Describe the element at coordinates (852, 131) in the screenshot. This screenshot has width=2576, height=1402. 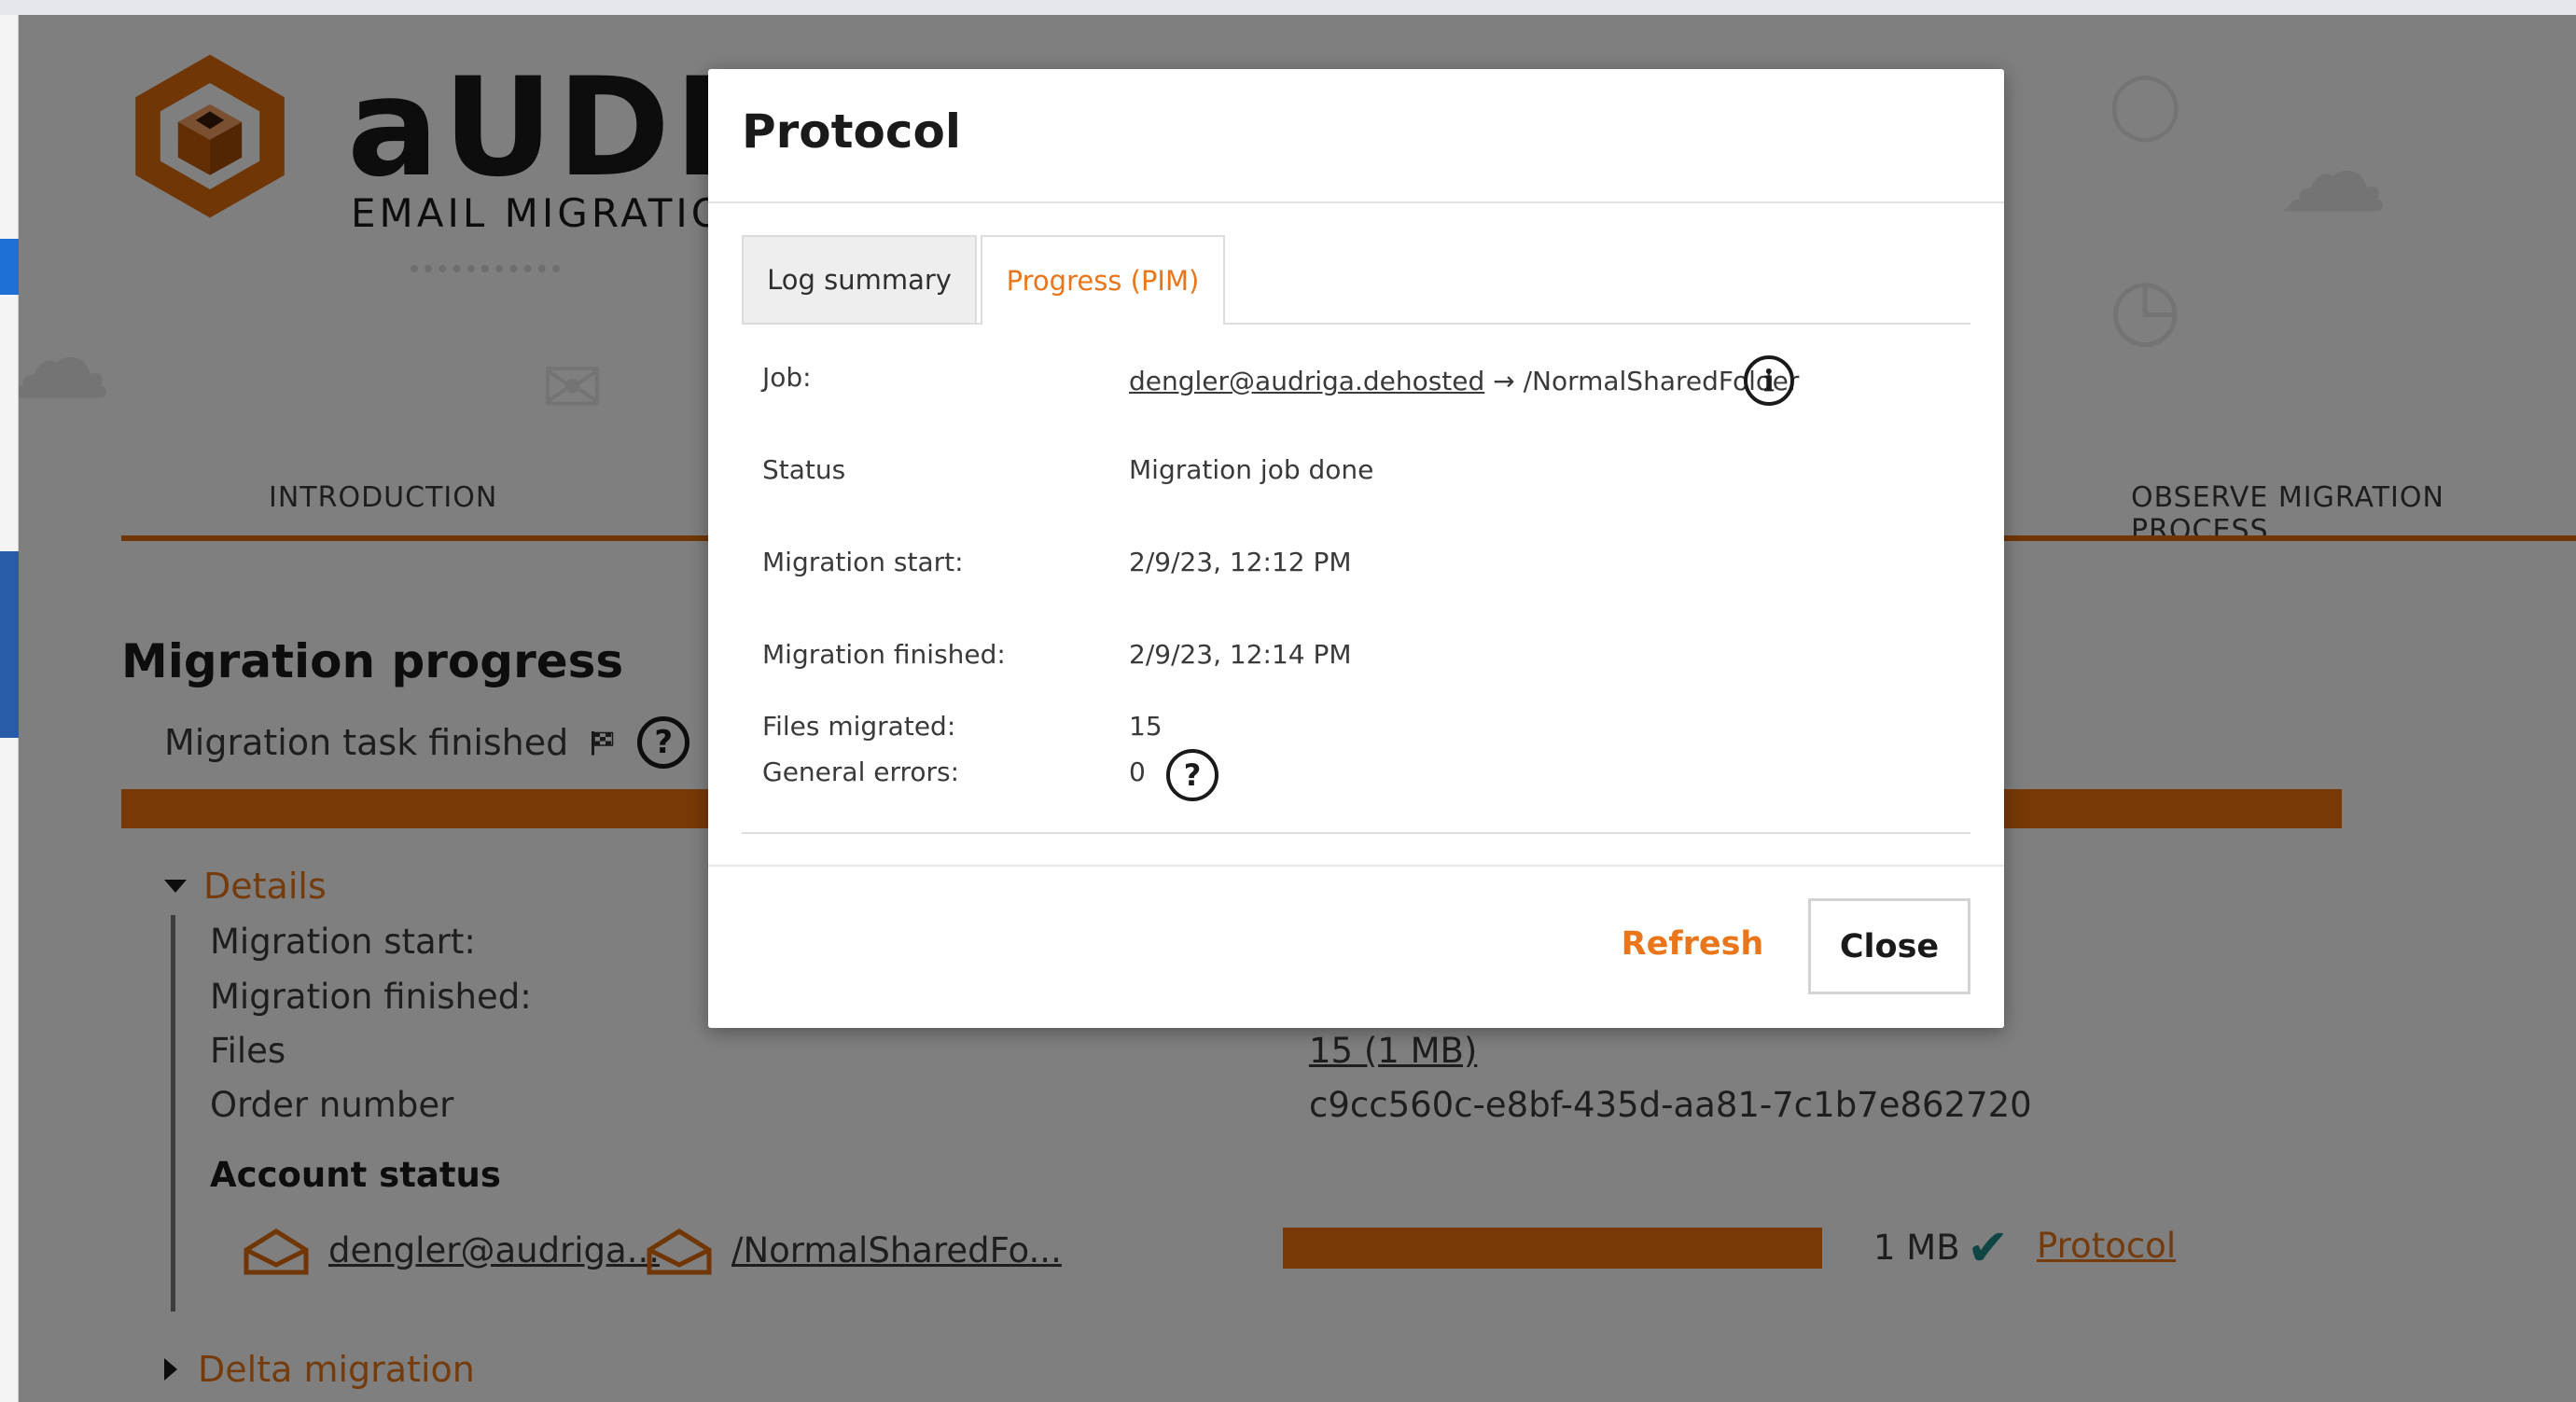
I see `dialog-title: Protocol` at that location.